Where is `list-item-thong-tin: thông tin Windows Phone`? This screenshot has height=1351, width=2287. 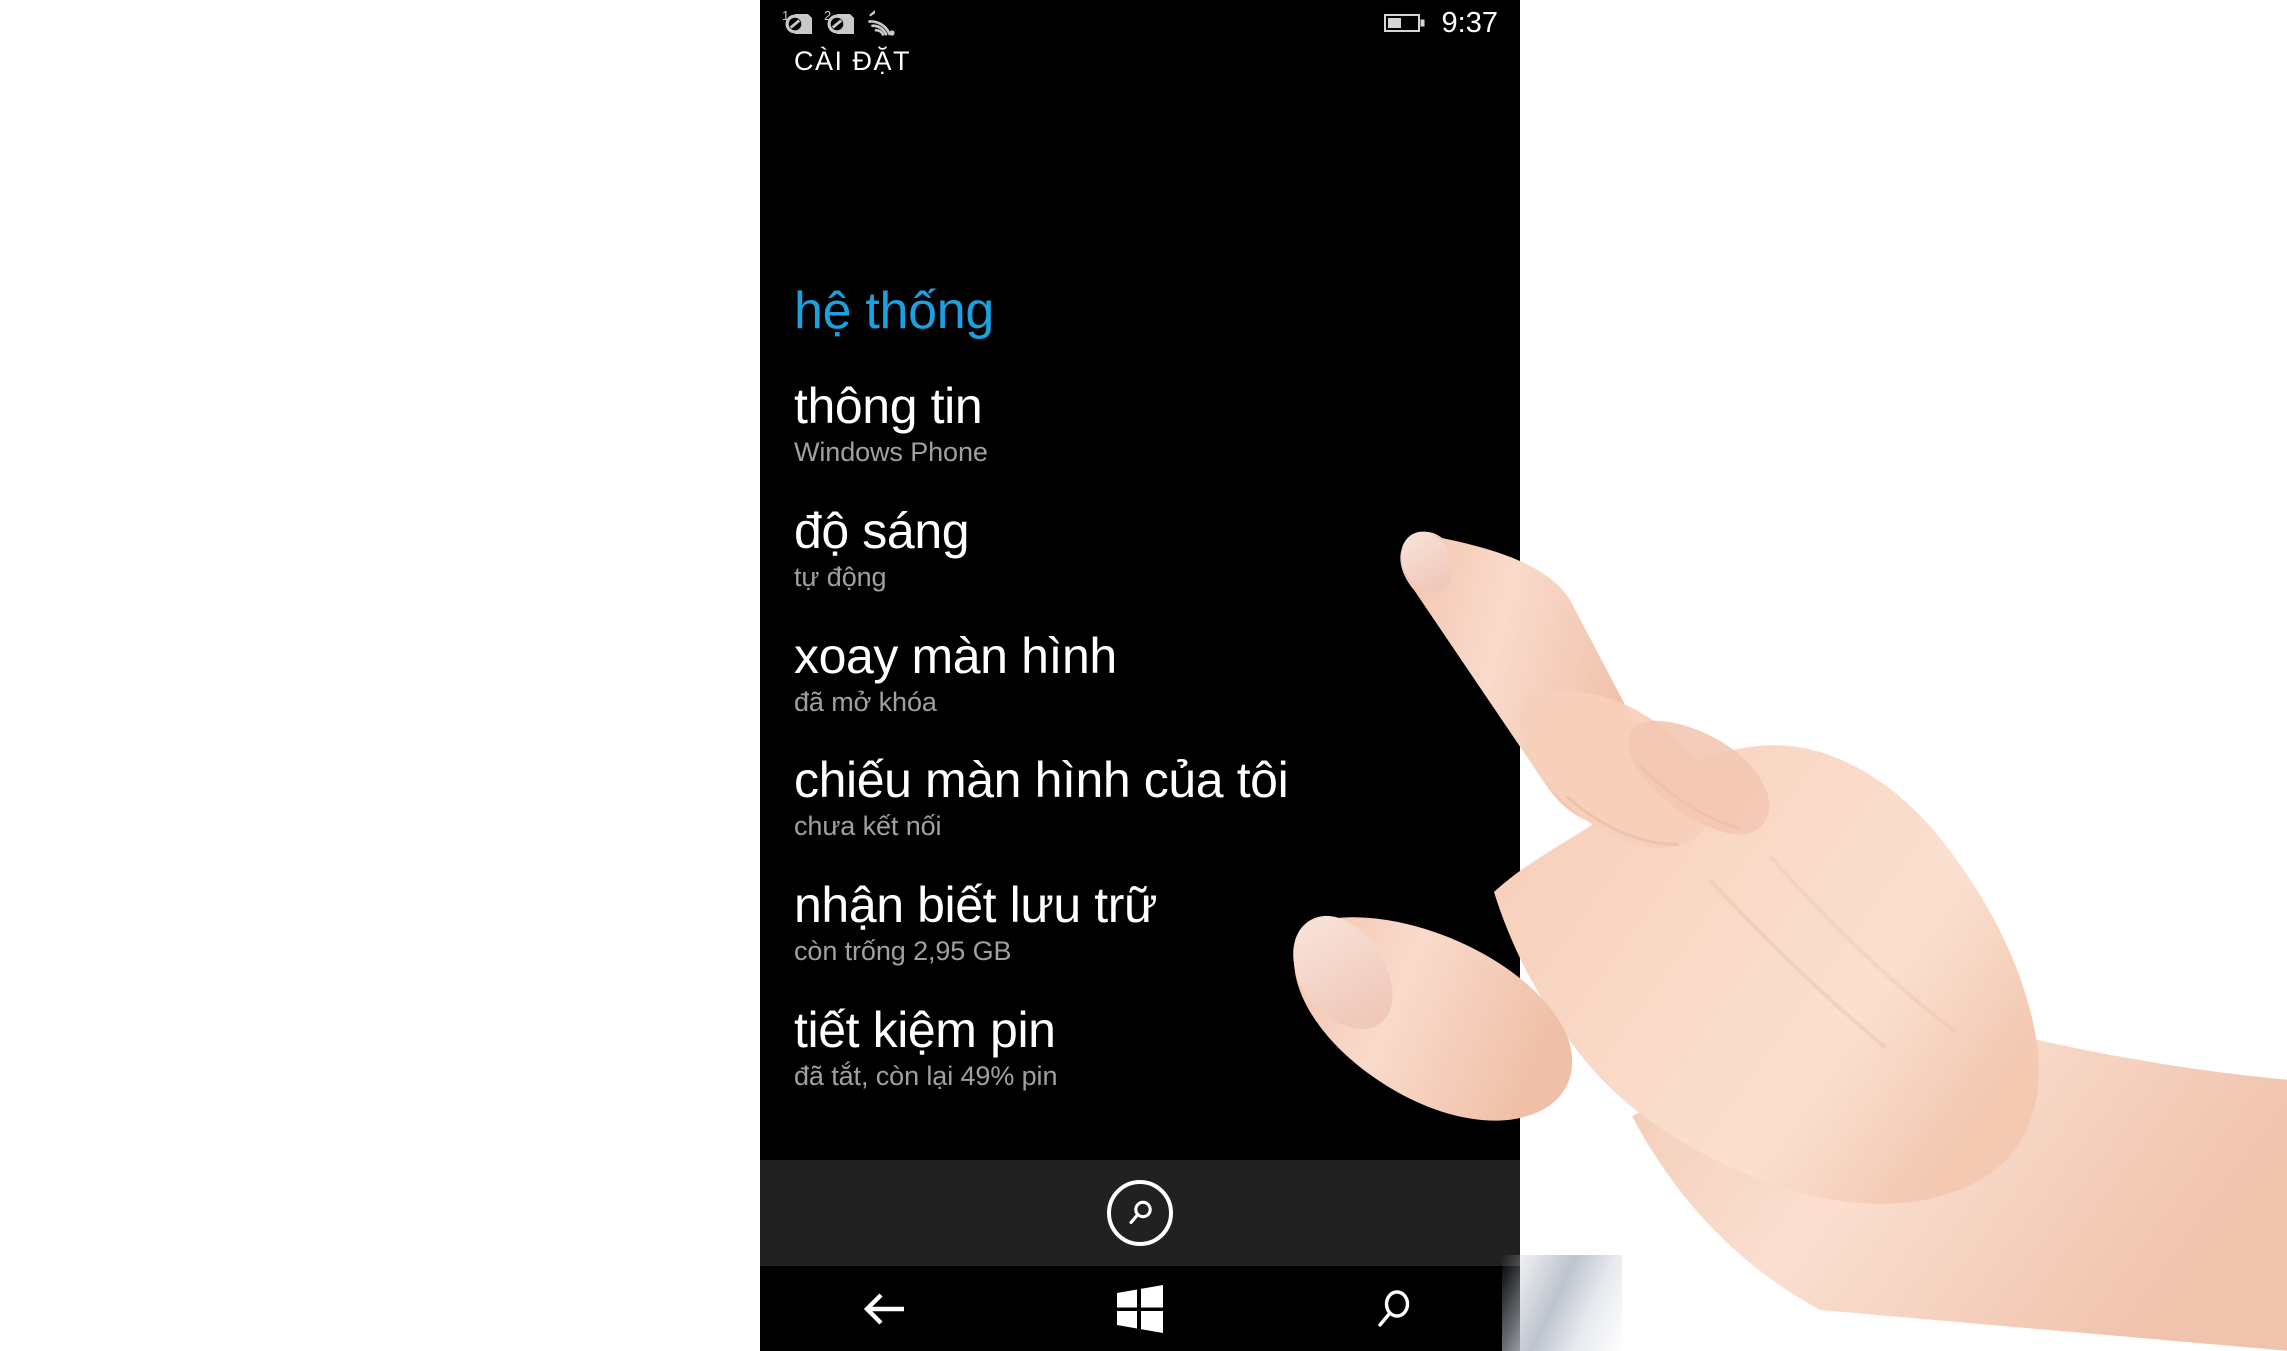 list-item-thong-tin: thông tin Windows Phone is located at coordinates (1157, 425).